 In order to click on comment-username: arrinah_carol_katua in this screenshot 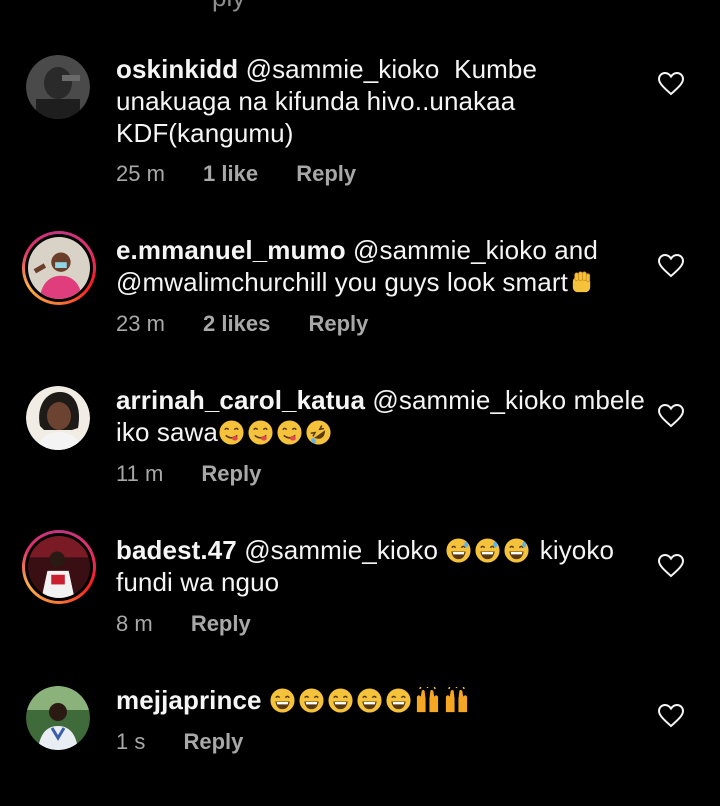, I will do `click(240, 400)`.